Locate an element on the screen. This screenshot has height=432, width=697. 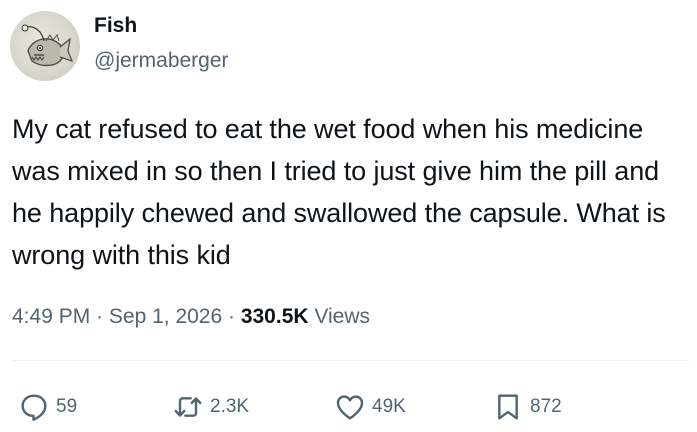
bookmark-button: 872 is located at coordinates (527, 407).